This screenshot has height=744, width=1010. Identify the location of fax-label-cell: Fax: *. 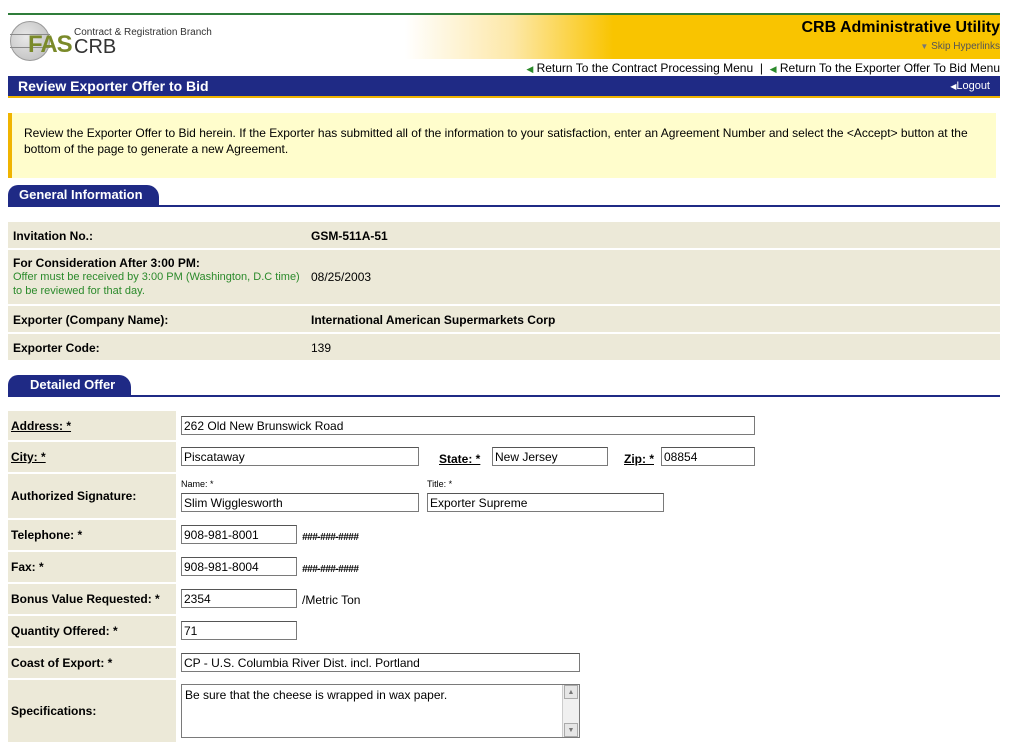
(92, 567).